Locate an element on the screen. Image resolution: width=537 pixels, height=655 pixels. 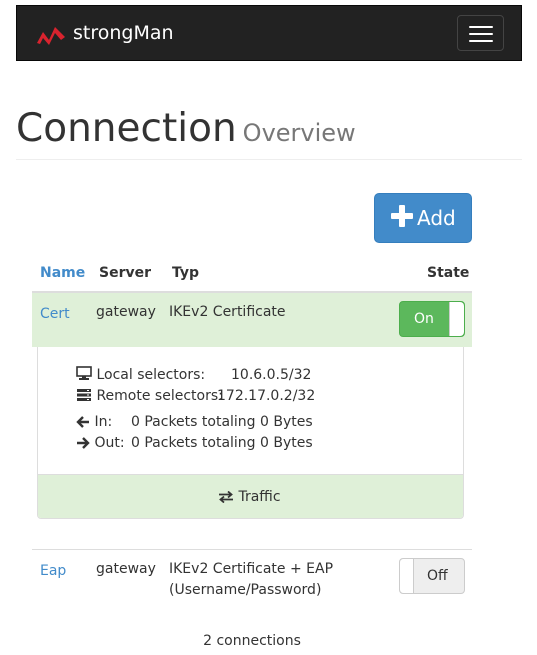
arrow-left-icon is located at coordinates (82, 422).